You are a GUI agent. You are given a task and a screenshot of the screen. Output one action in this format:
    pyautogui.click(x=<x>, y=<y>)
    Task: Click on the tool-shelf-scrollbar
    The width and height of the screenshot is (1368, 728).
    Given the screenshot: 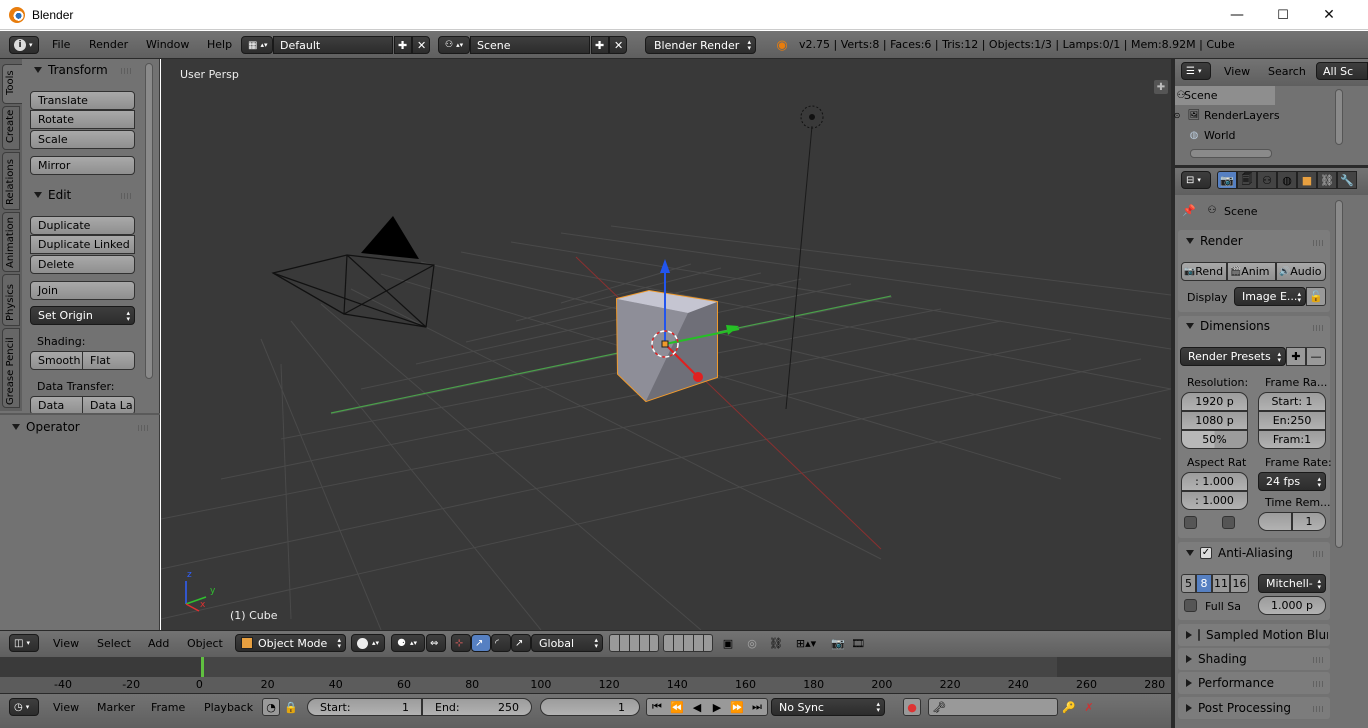 What is the action you would take?
    pyautogui.click(x=149, y=221)
    